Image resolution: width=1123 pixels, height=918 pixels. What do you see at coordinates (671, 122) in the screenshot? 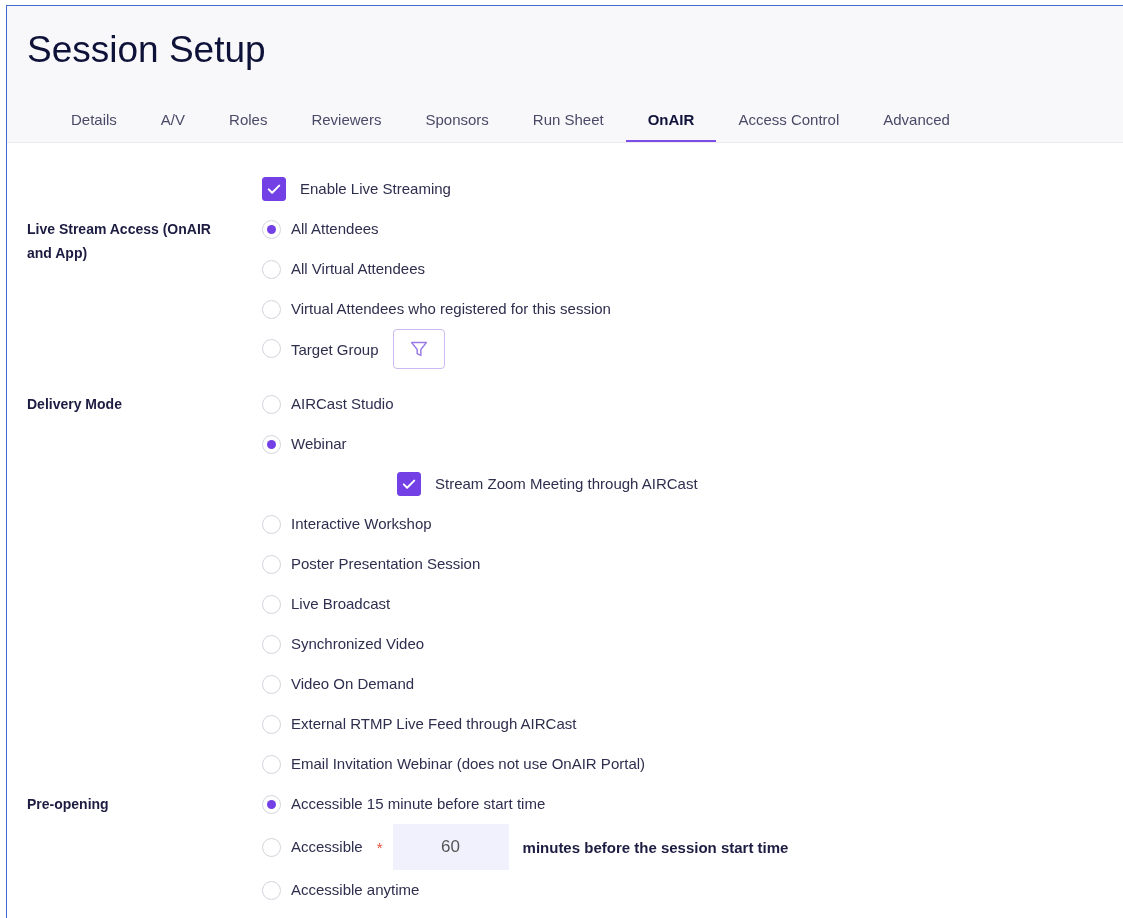
I see `tab: OnAIR` at bounding box center [671, 122].